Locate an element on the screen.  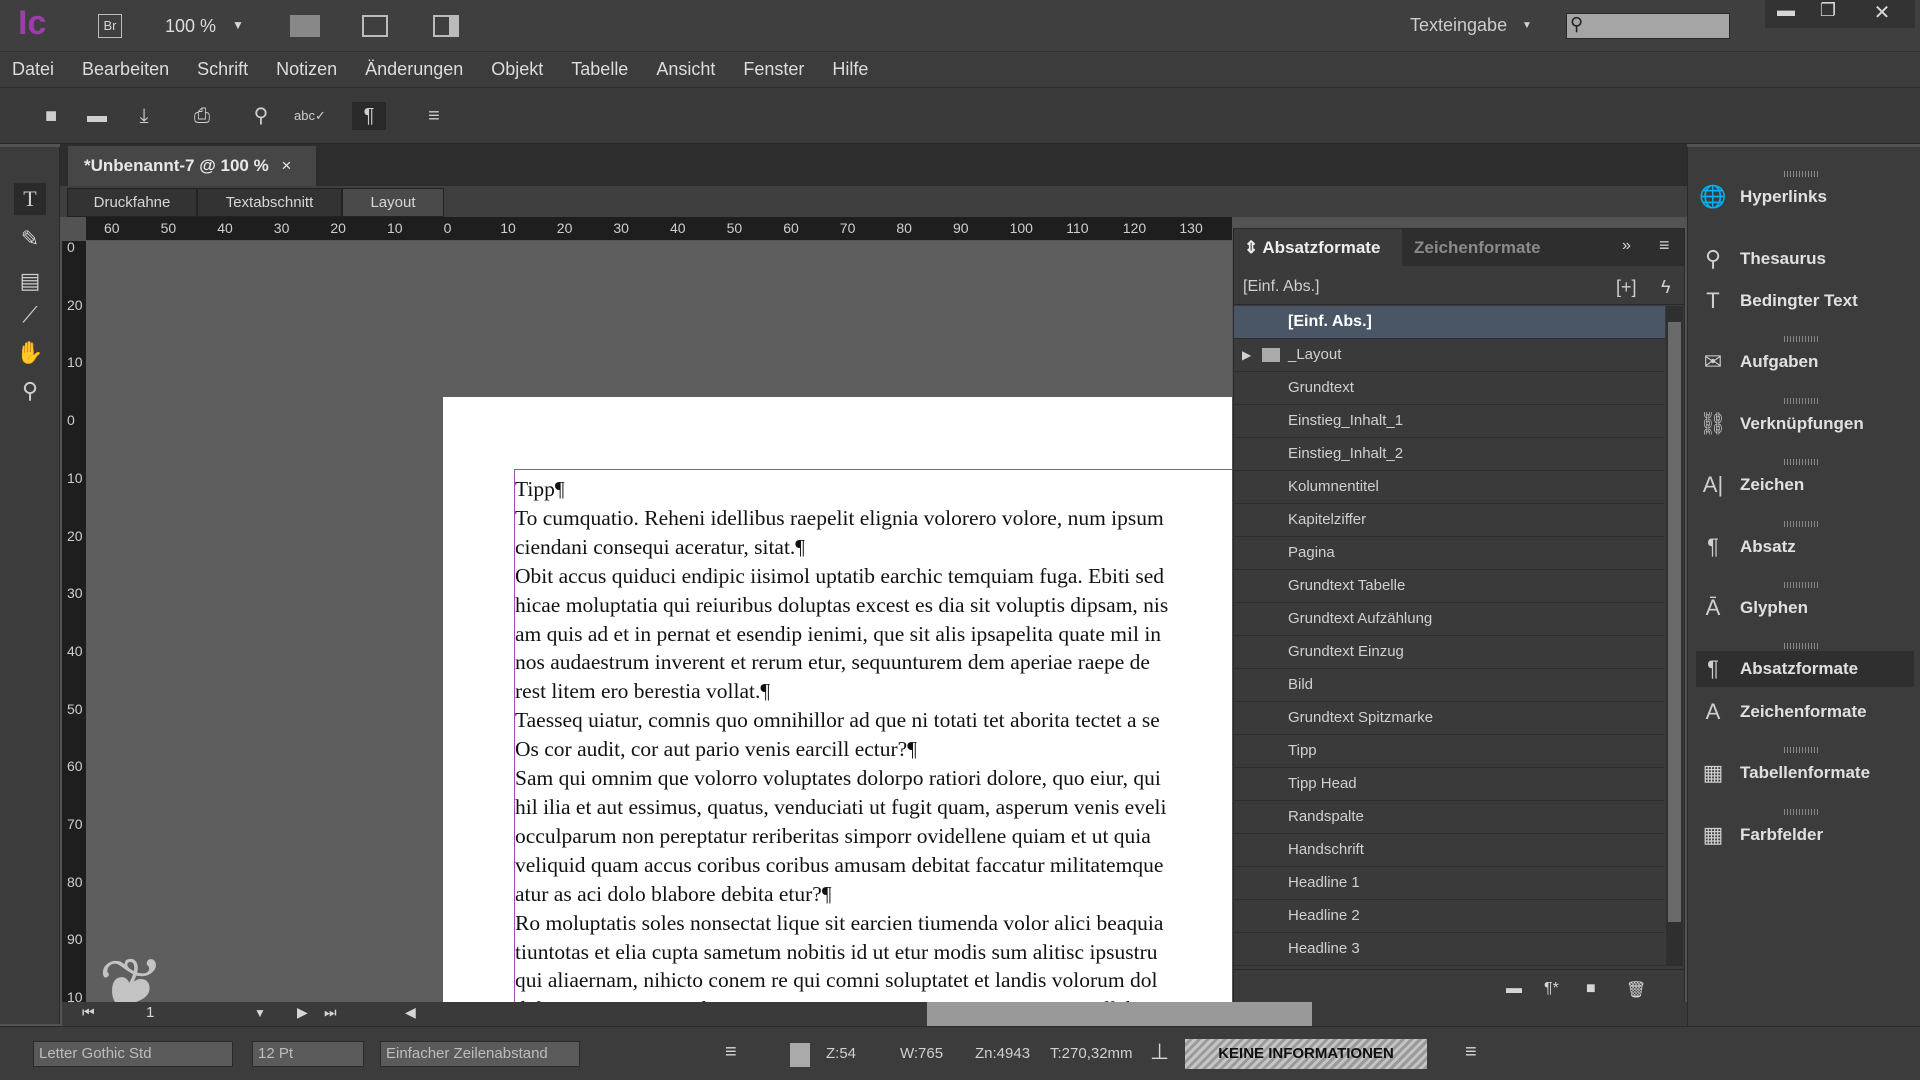
menu-aenderungen: Änderungen is located at coordinates (414, 69).